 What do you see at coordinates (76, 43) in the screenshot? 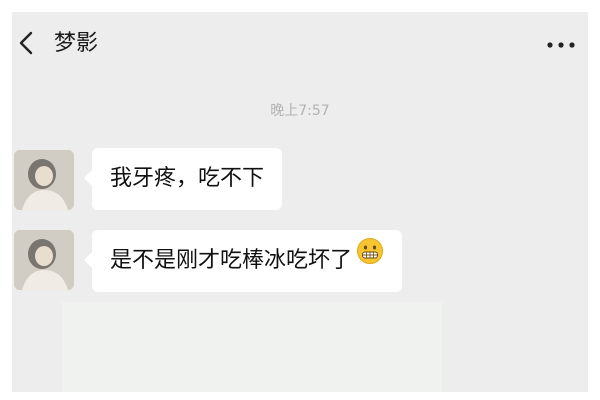
I see `chat-title: 梦影` at bounding box center [76, 43].